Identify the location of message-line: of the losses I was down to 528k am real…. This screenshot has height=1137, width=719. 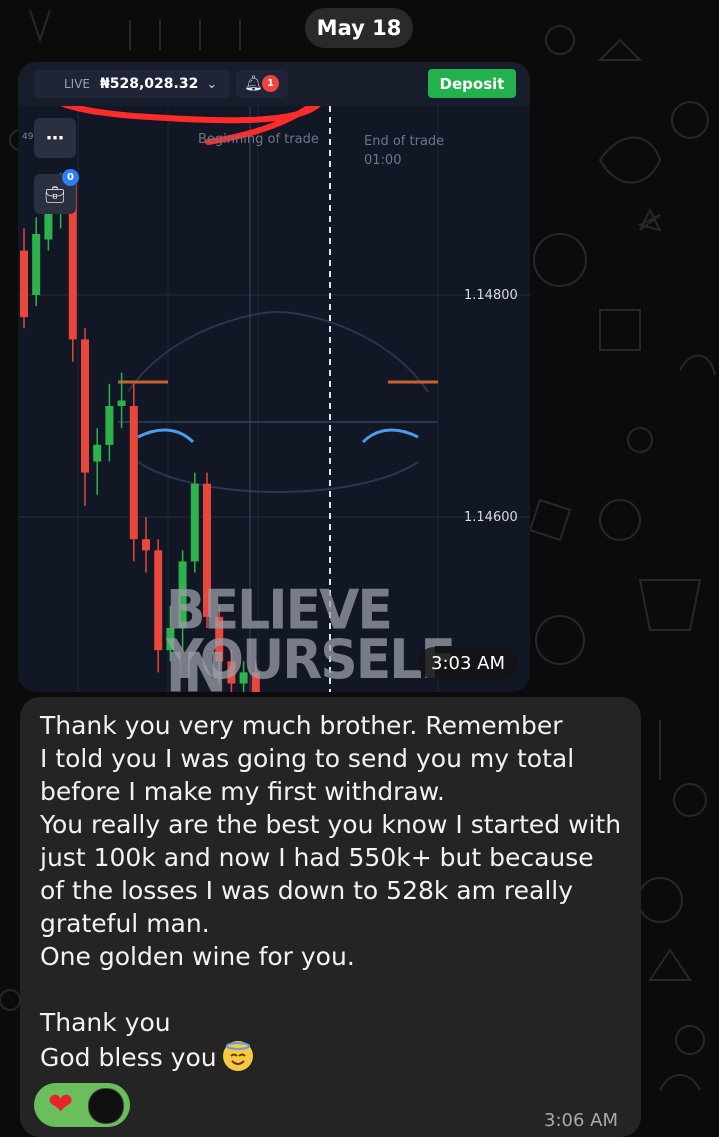
(307, 890).